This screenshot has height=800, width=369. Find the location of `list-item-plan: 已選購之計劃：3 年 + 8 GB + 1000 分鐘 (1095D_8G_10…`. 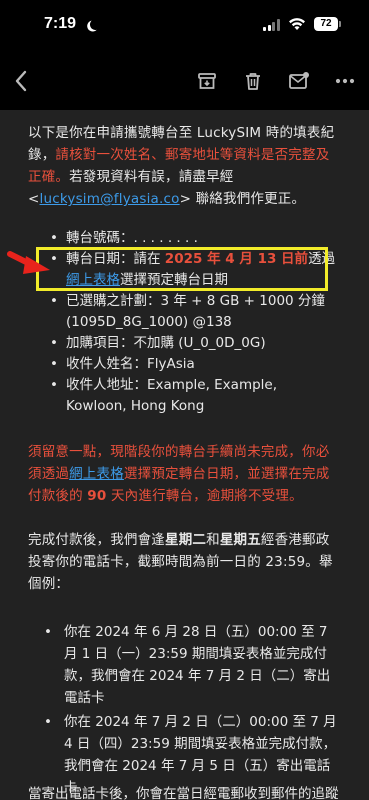

list-item-plan: 已選購之計劃：3 年 + 8 GB + 1000 分鐘 (1095D_8G_10… is located at coordinates (195, 312).